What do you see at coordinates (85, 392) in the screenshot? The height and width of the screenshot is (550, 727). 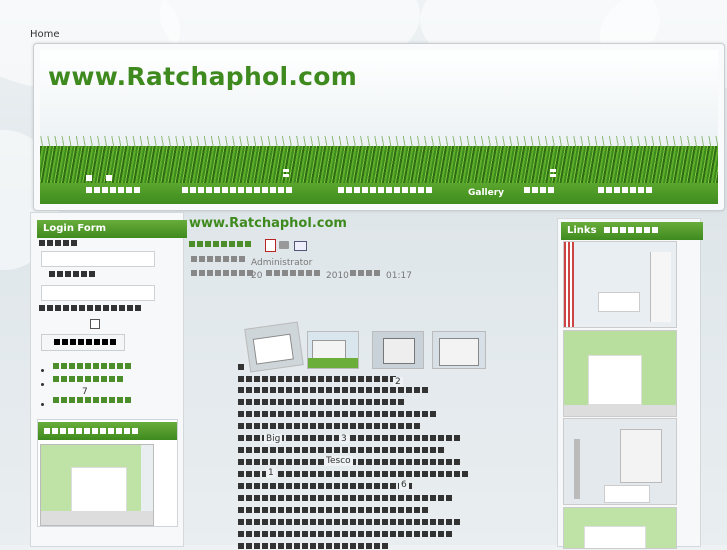 I see `sidebar-num-7: 7` at bounding box center [85, 392].